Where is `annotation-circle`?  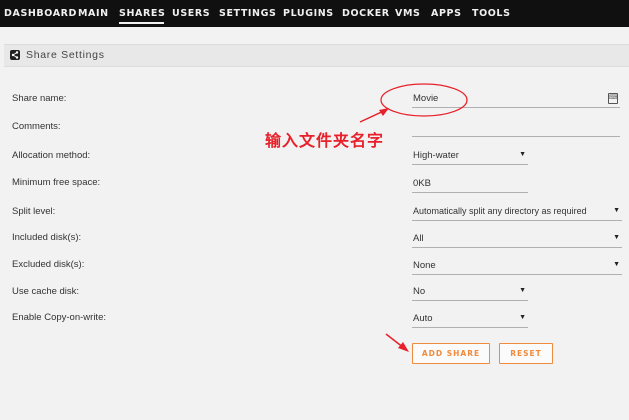 annotation-circle is located at coordinates (424, 100).